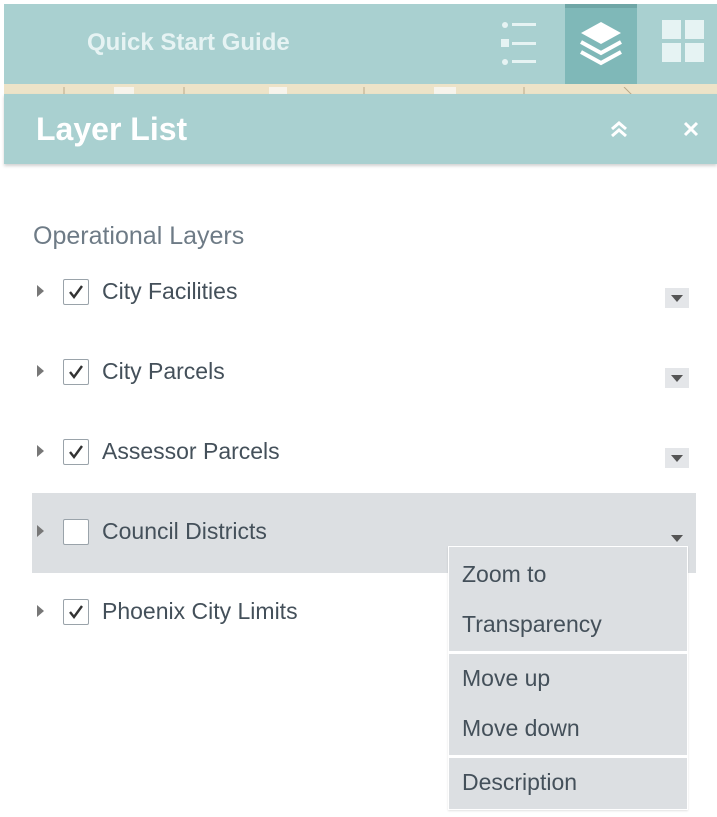  What do you see at coordinates (519, 782) in the screenshot?
I see `menu-item-description: Description` at bounding box center [519, 782].